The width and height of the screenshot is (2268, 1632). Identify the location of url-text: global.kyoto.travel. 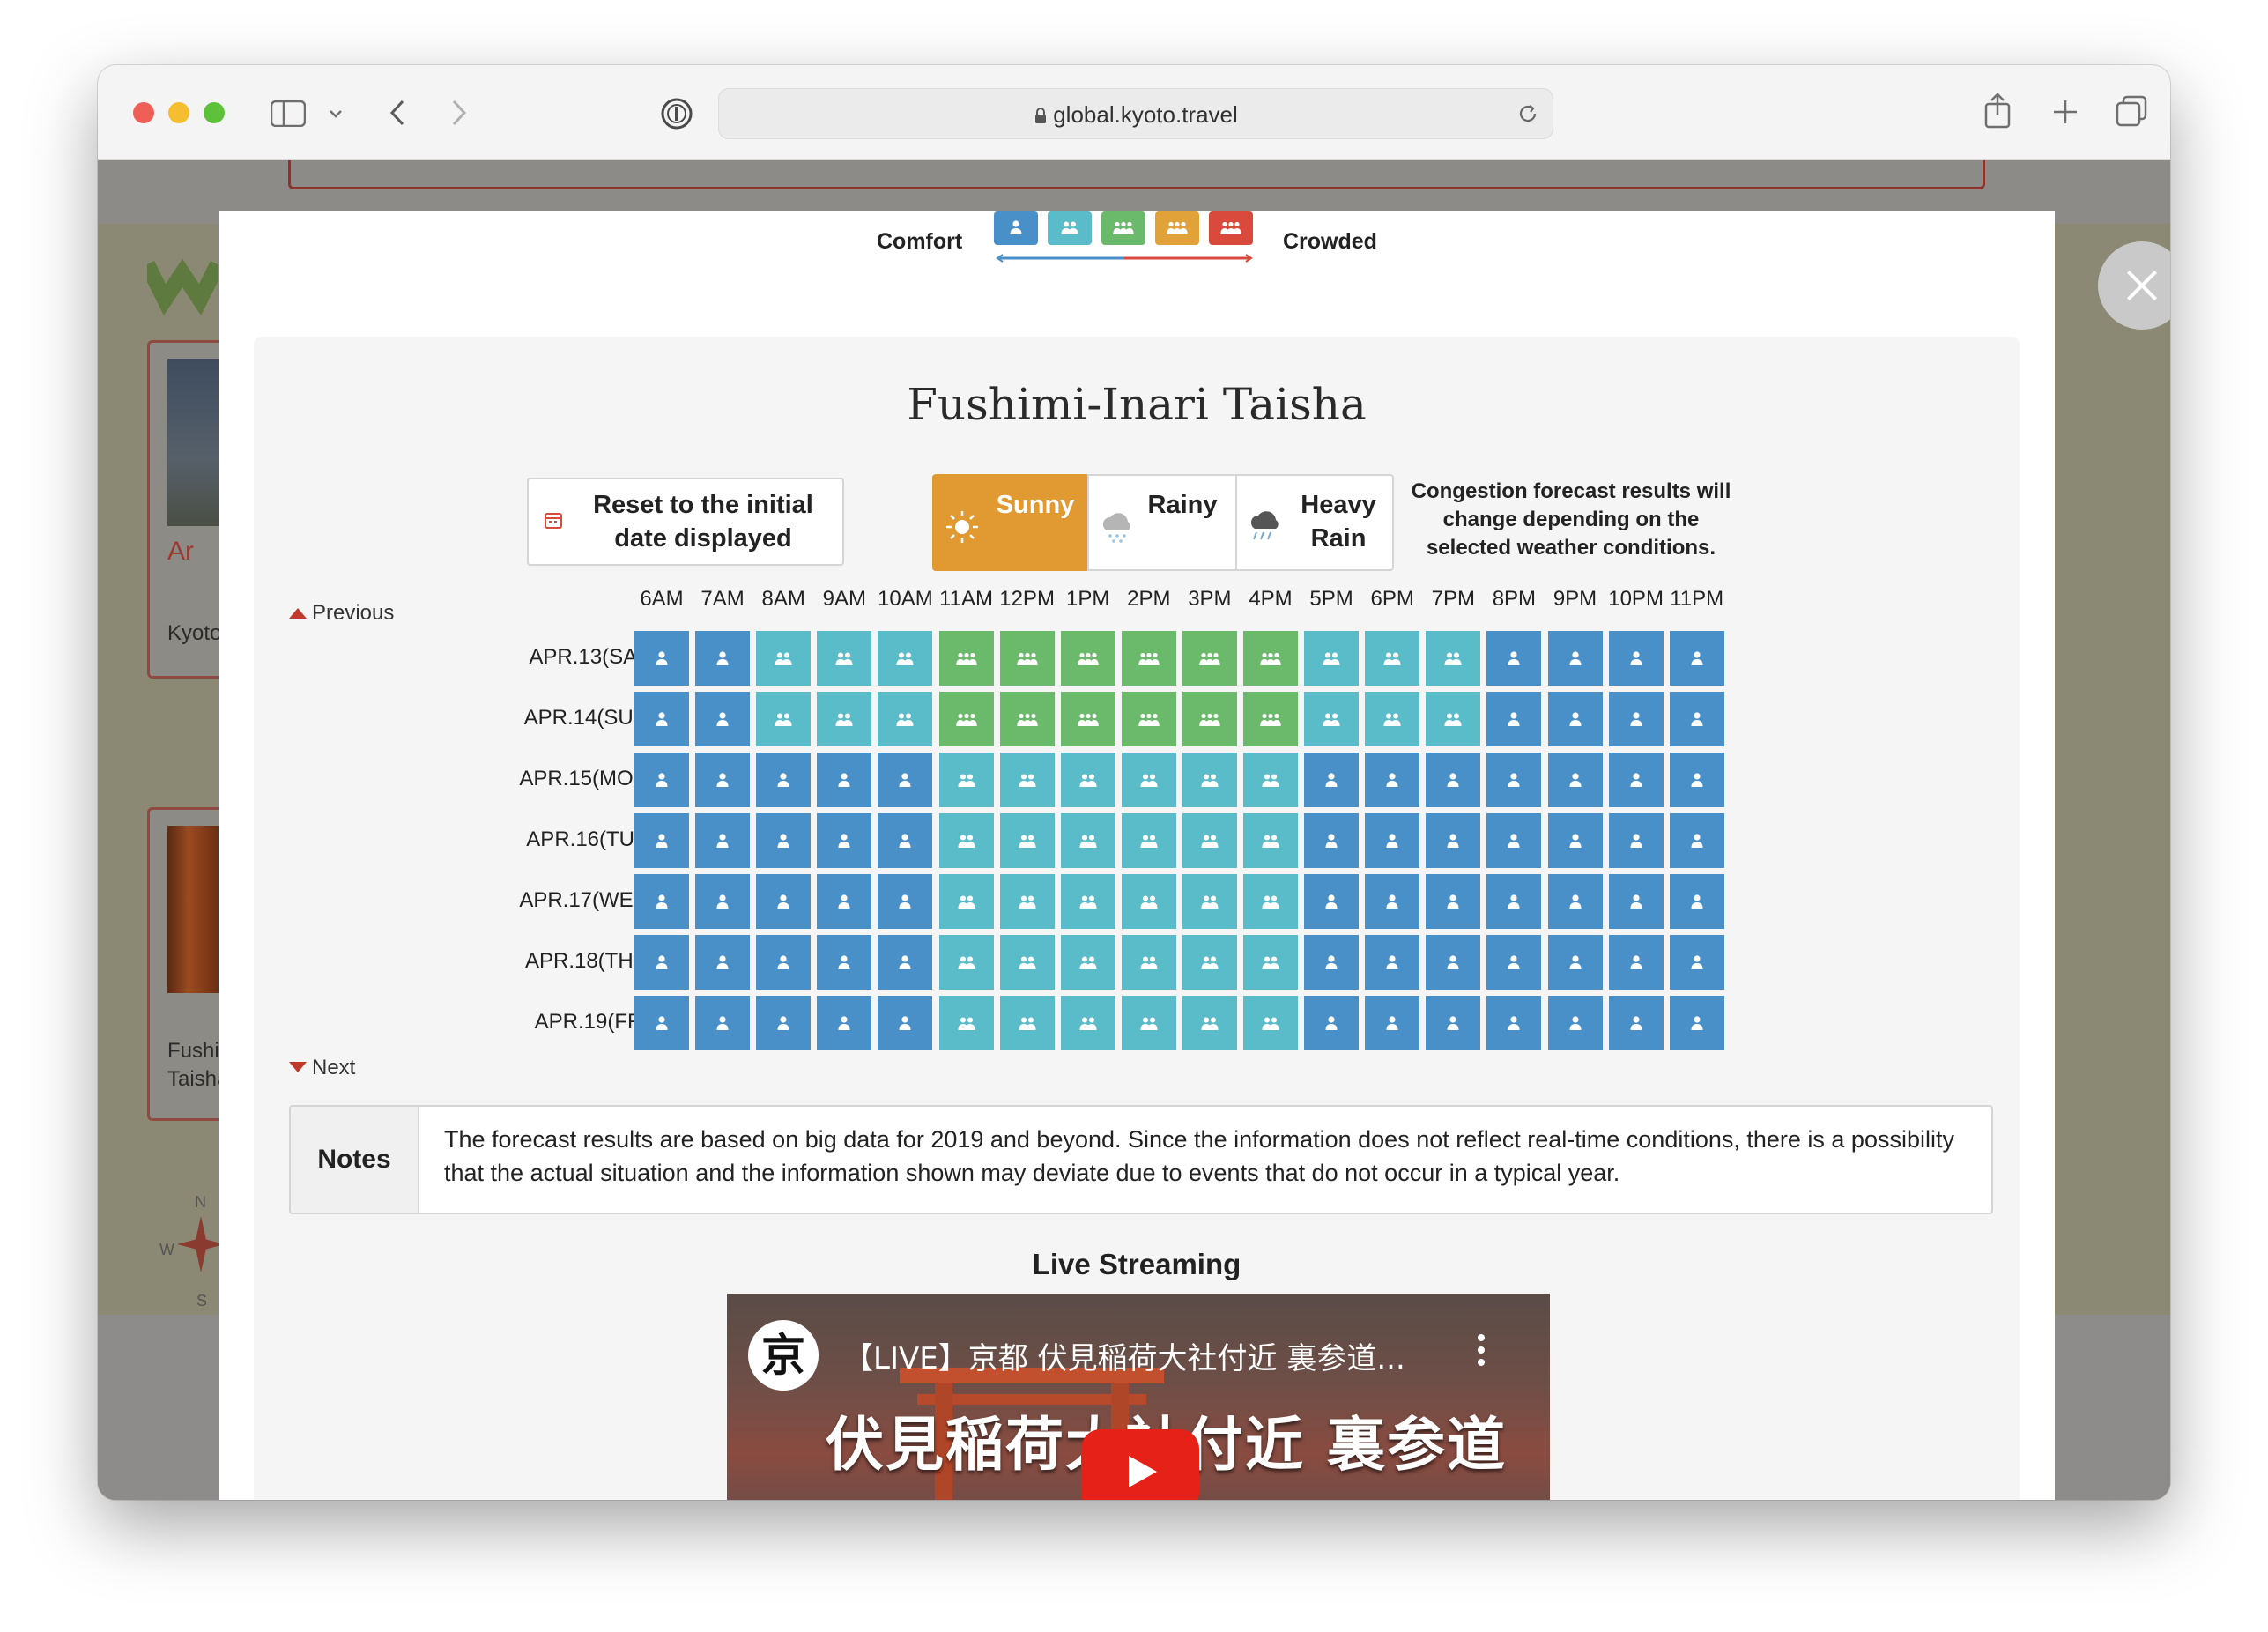
(1136, 115).